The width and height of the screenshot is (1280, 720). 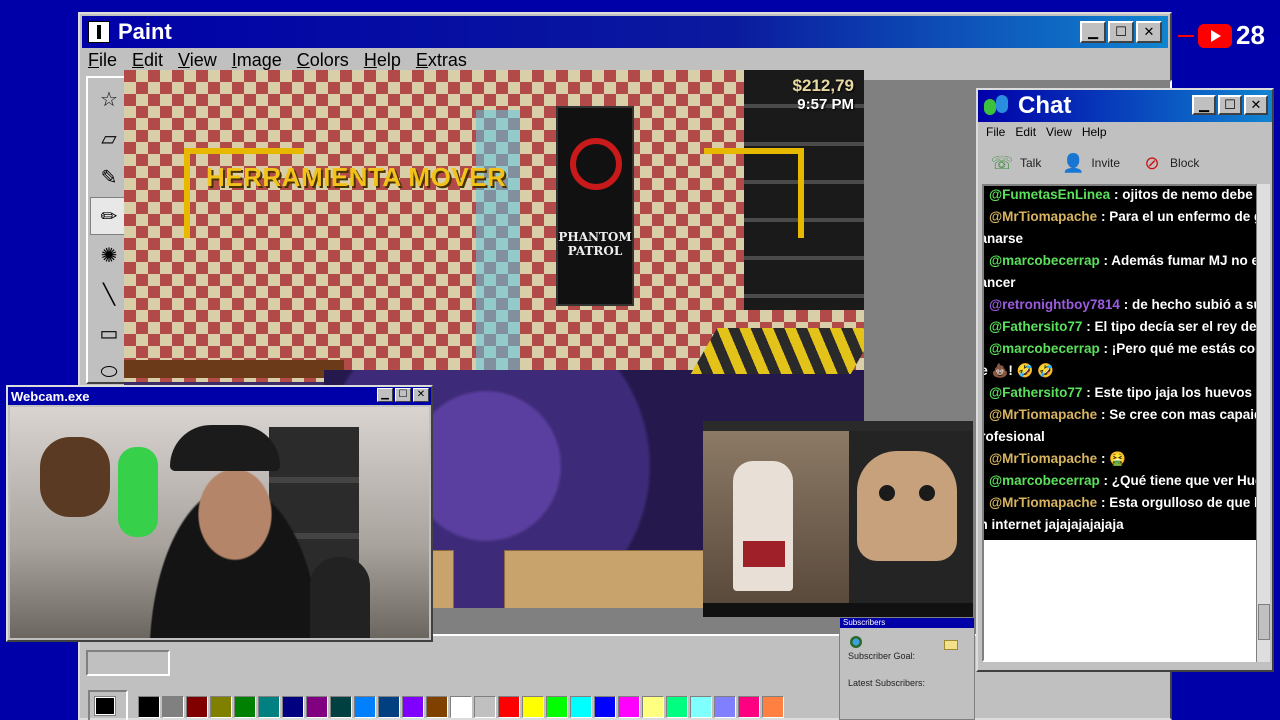 What do you see at coordinates (102, 60) in the screenshot?
I see `menu-file: File` at bounding box center [102, 60].